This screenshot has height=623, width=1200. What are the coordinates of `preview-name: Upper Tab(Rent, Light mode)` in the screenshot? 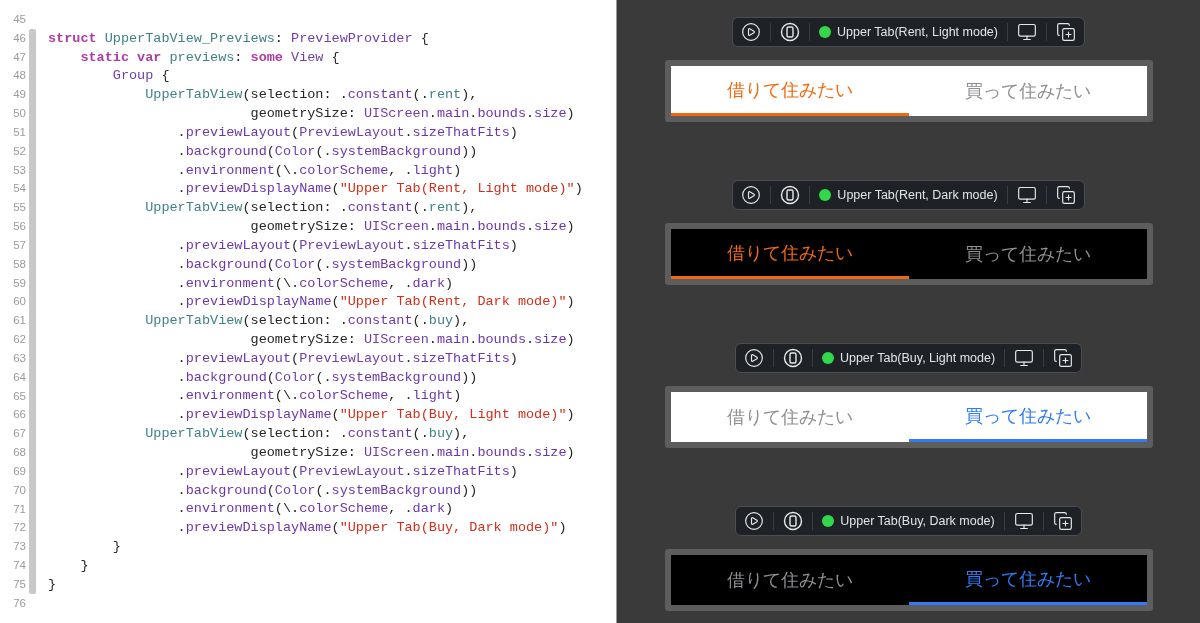 It's located at (917, 32).